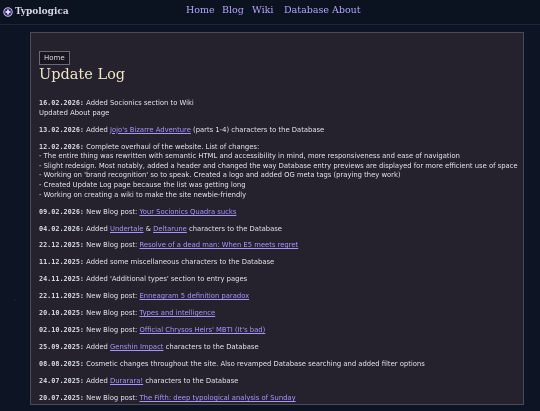  Describe the element at coordinates (62, 347) in the screenshot. I see `log-entry-date: 25.09.2025:` at that location.